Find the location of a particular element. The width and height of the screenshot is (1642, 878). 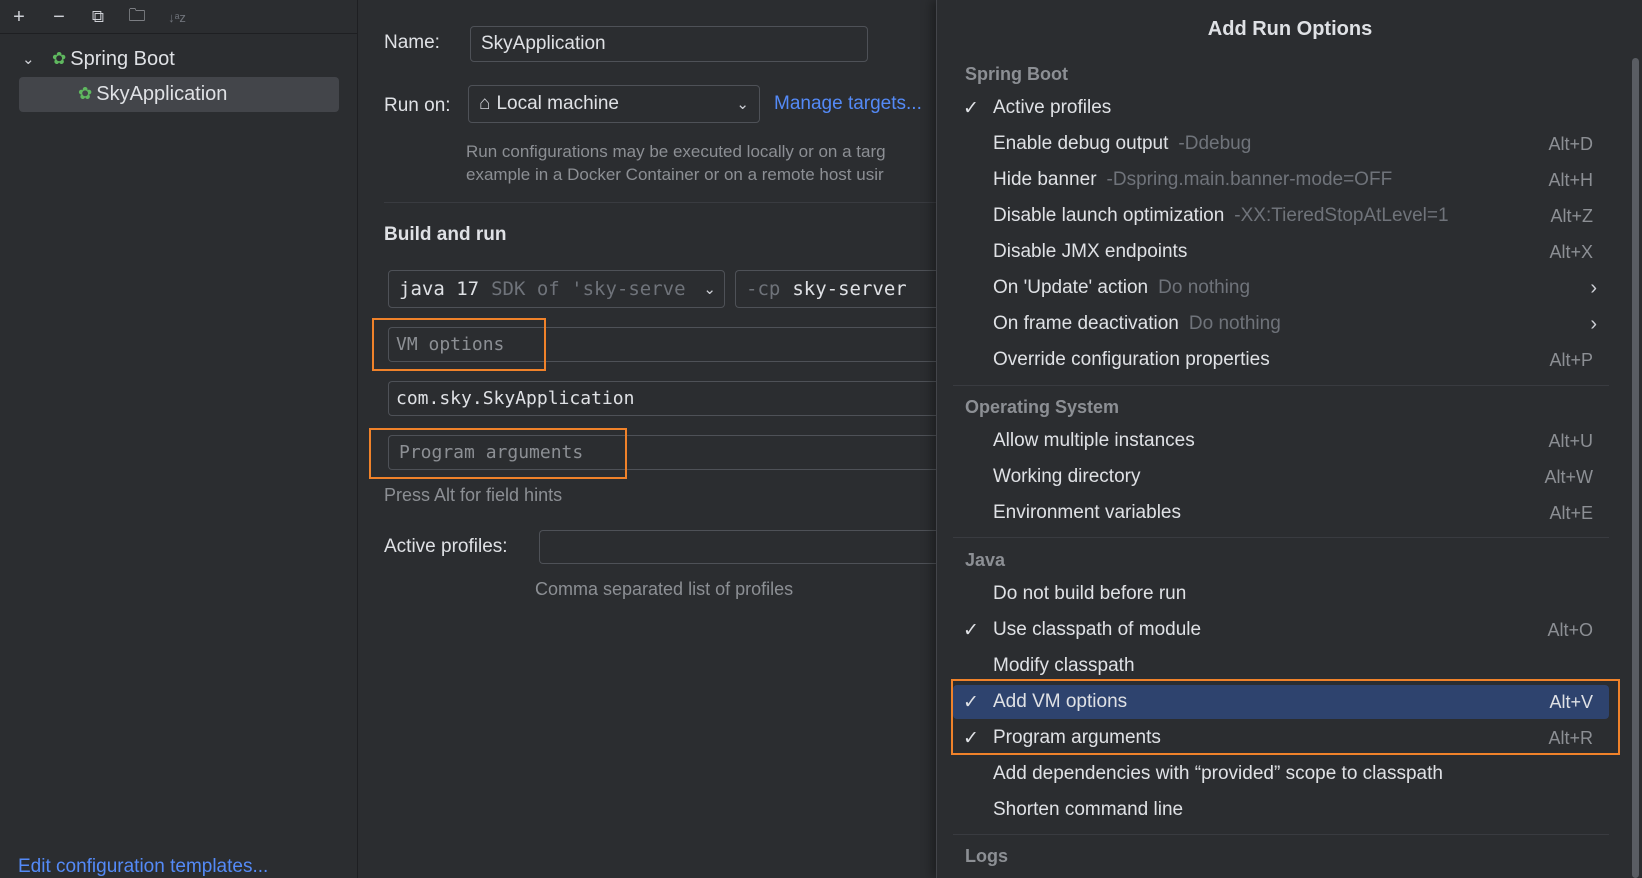

tree-item-label: SkyApplication is located at coordinates (162, 93).